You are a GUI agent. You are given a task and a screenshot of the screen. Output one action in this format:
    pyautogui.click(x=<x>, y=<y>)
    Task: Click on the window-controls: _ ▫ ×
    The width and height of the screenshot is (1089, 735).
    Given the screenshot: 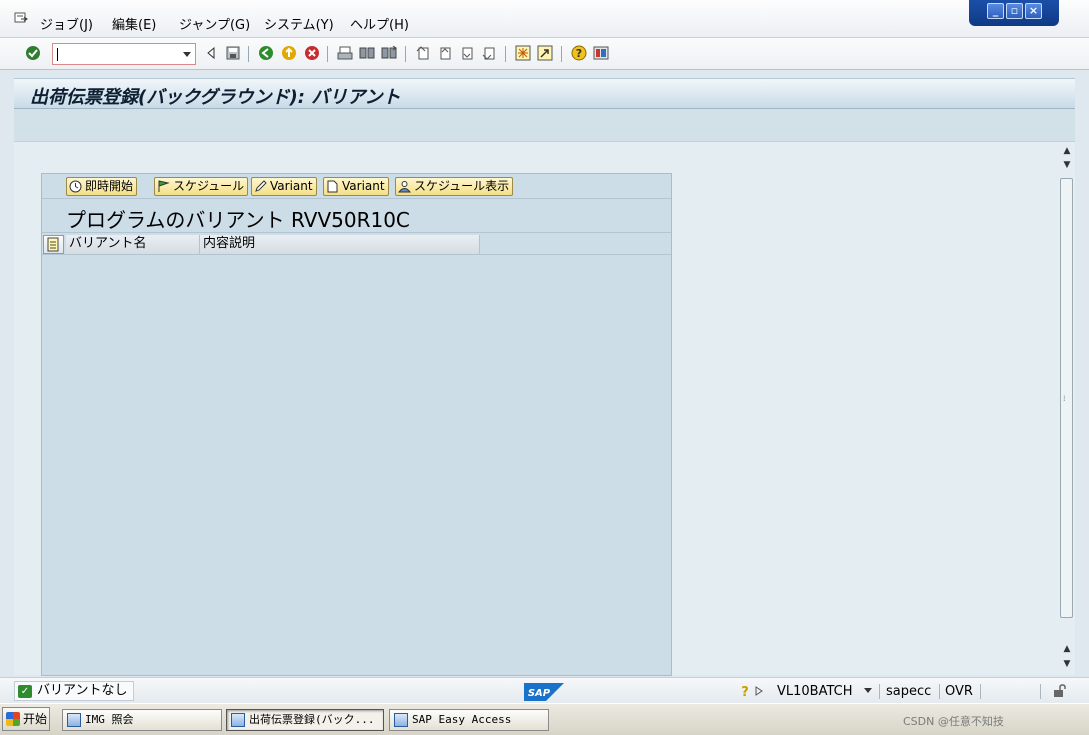 What is the action you would take?
    pyautogui.click(x=1014, y=13)
    